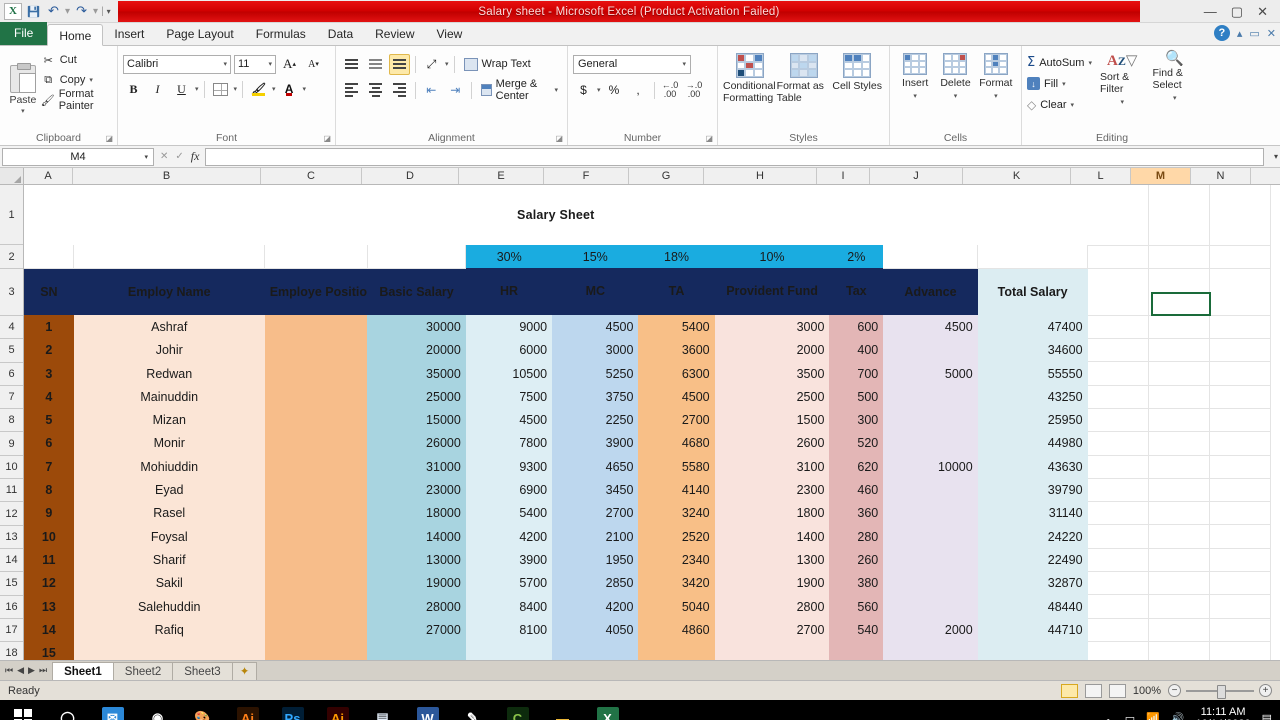  What do you see at coordinates (509, 490) in the screenshot?
I see `cell-hr-row8: 6900` at bounding box center [509, 490].